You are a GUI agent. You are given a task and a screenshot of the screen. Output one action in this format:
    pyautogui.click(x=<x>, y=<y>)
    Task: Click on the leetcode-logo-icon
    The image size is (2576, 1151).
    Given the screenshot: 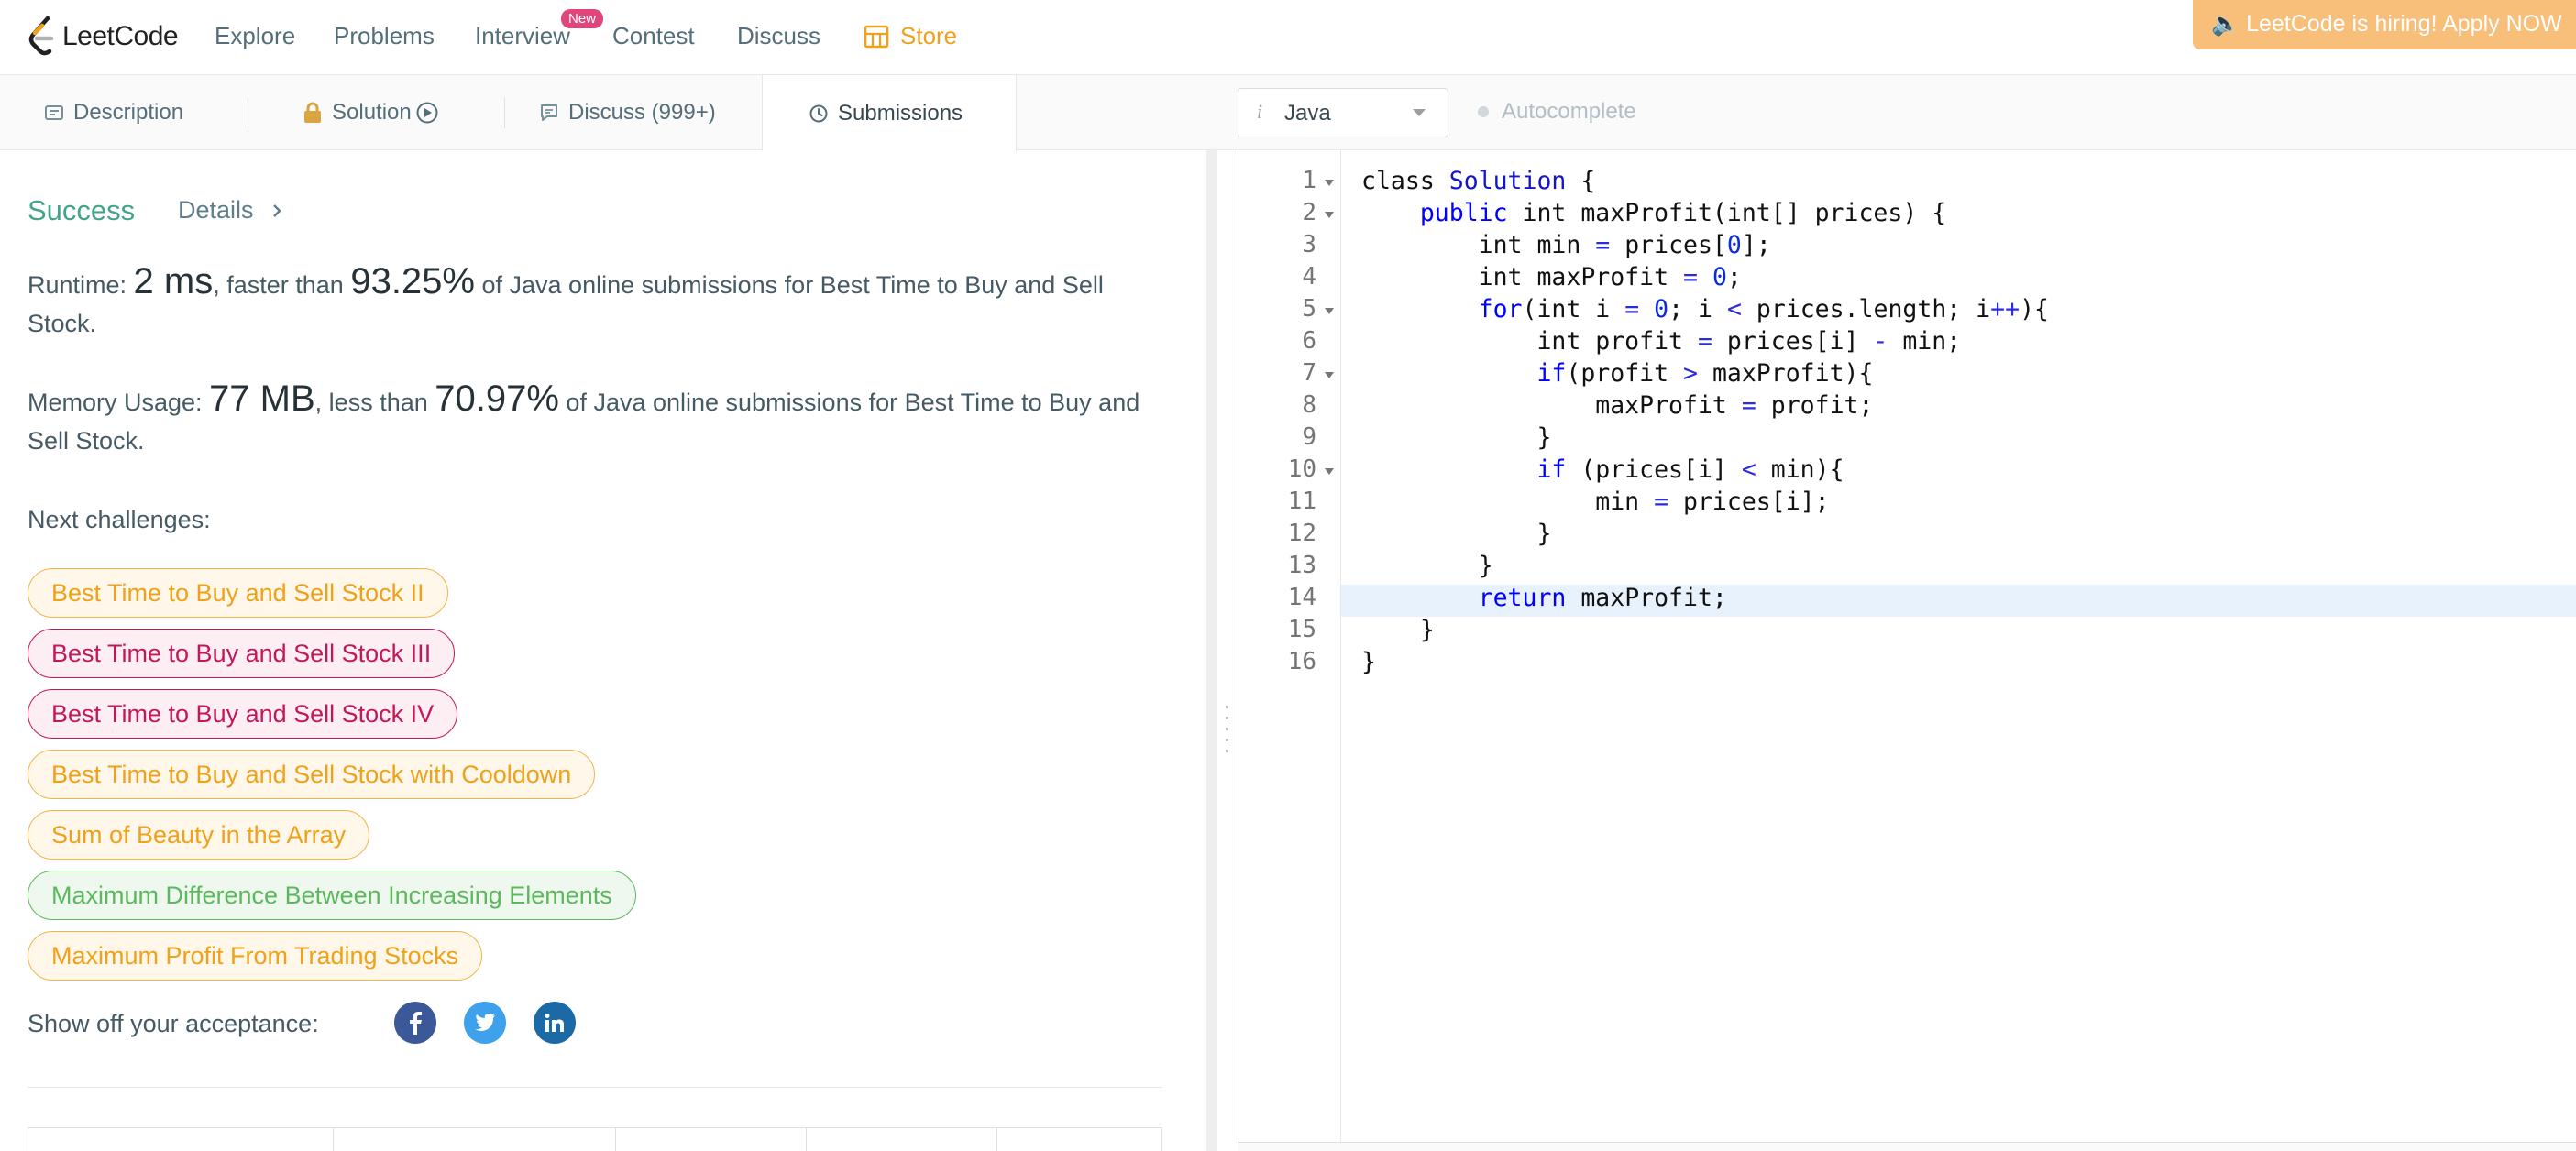 What is the action you would take?
    pyautogui.click(x=41, y=36)
    